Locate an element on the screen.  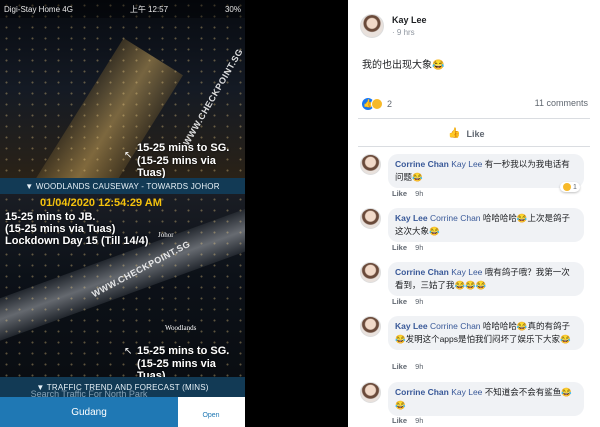
like-button: 👍 Like is located at coordinates (466, 133).